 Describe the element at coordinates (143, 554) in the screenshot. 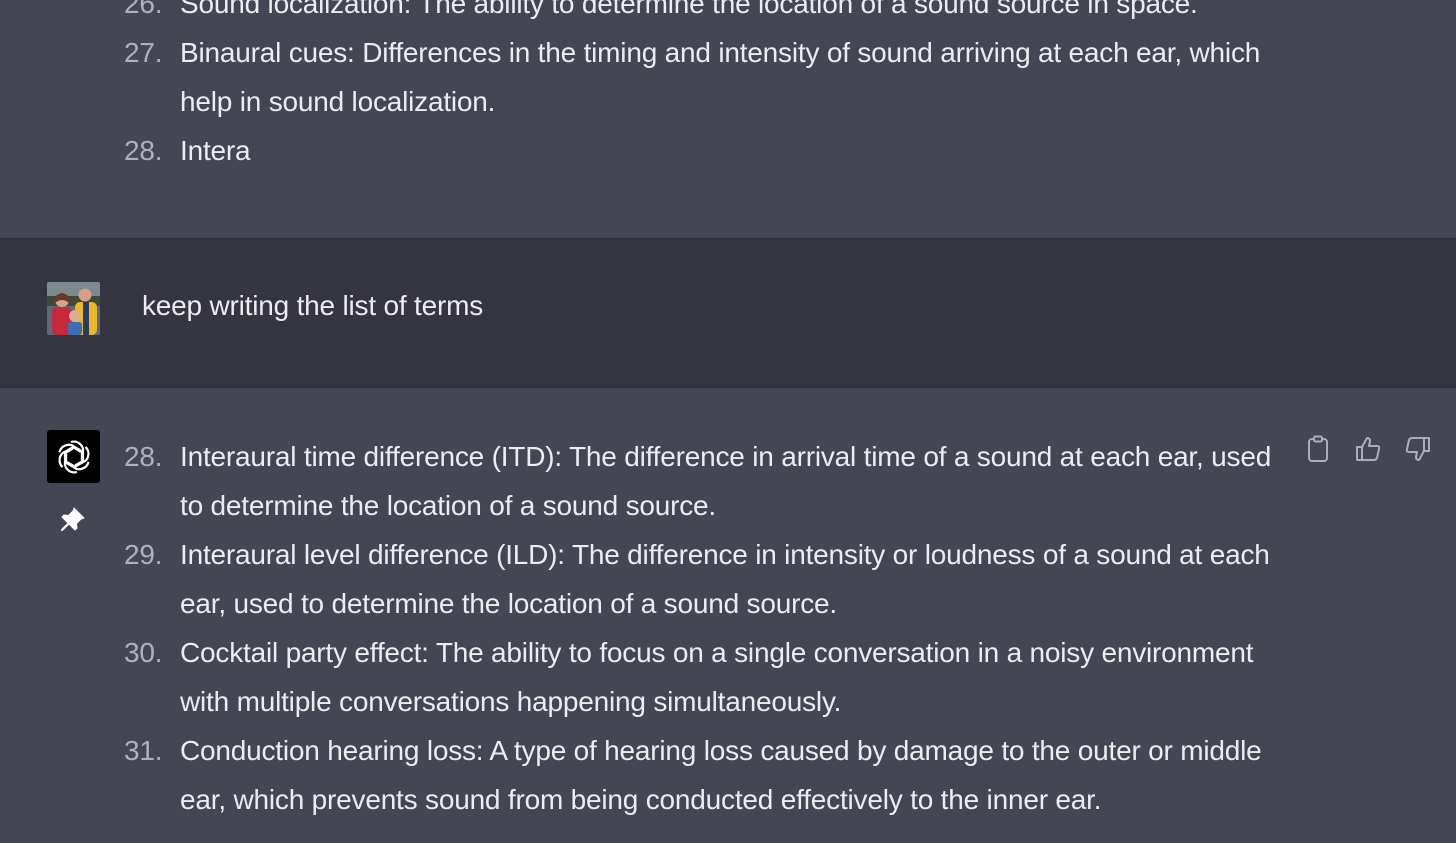

I see `list-number: 29.` at that location.